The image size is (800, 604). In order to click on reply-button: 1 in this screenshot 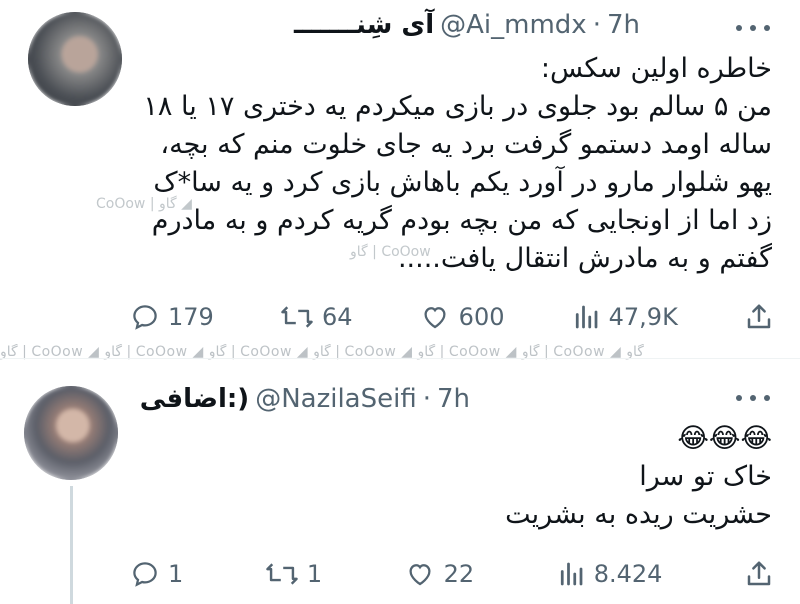, I will do `click(156, 574)`.